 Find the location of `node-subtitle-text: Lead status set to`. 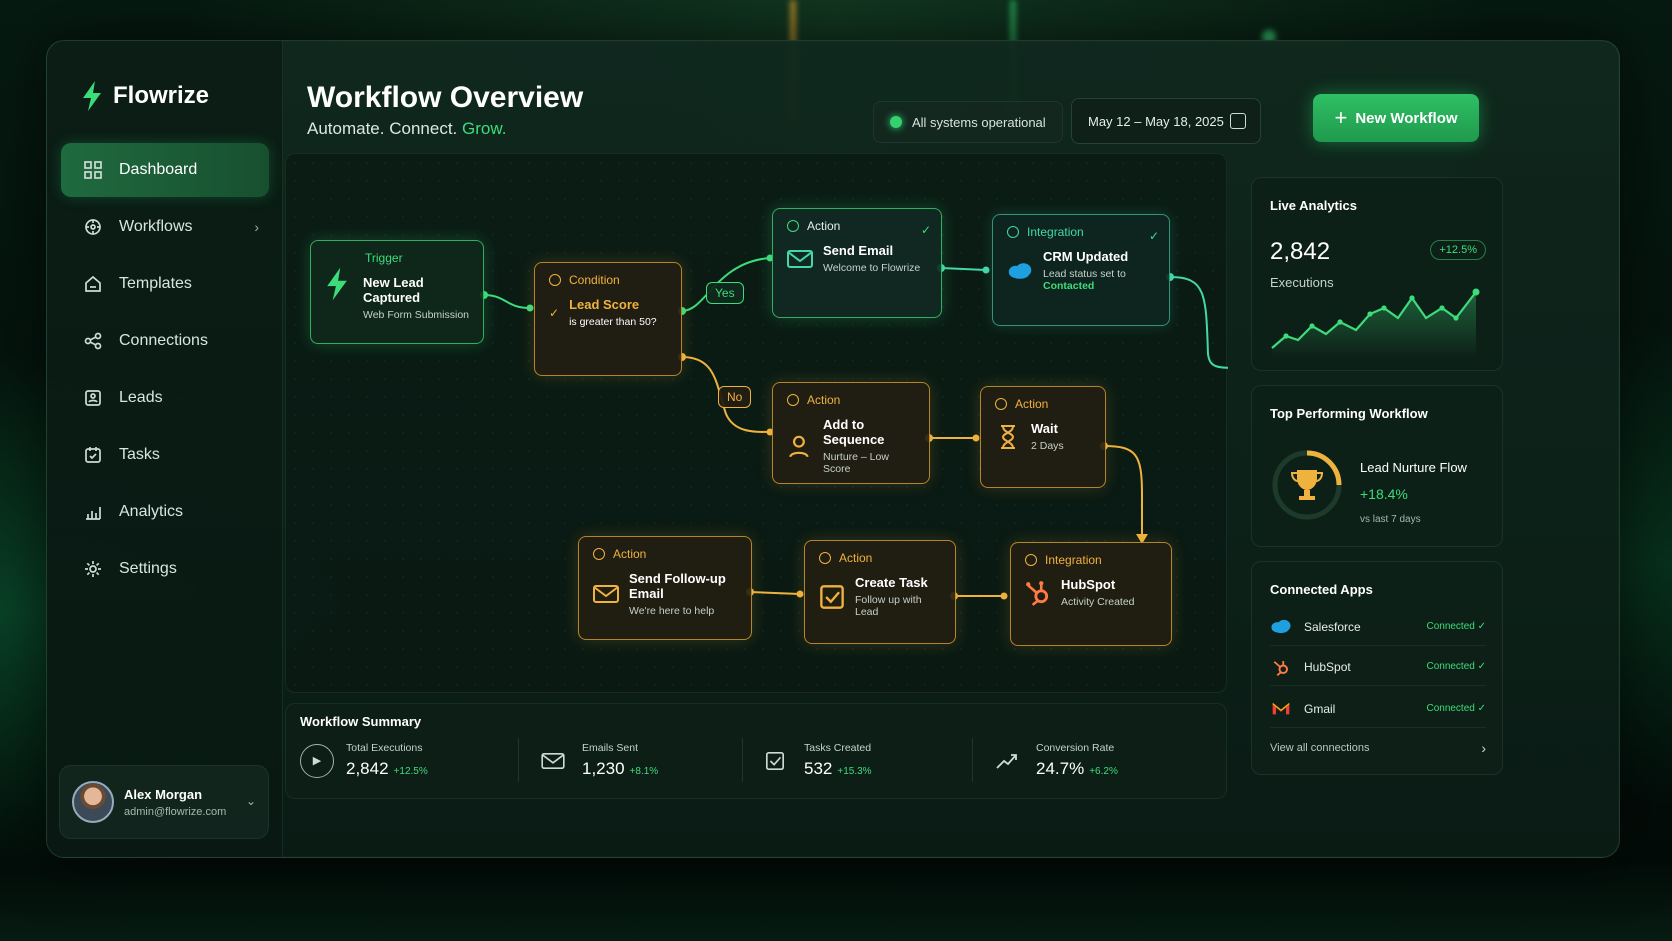

node-subtitle-text: Lead status set to is located at coordinates (1084, 274).